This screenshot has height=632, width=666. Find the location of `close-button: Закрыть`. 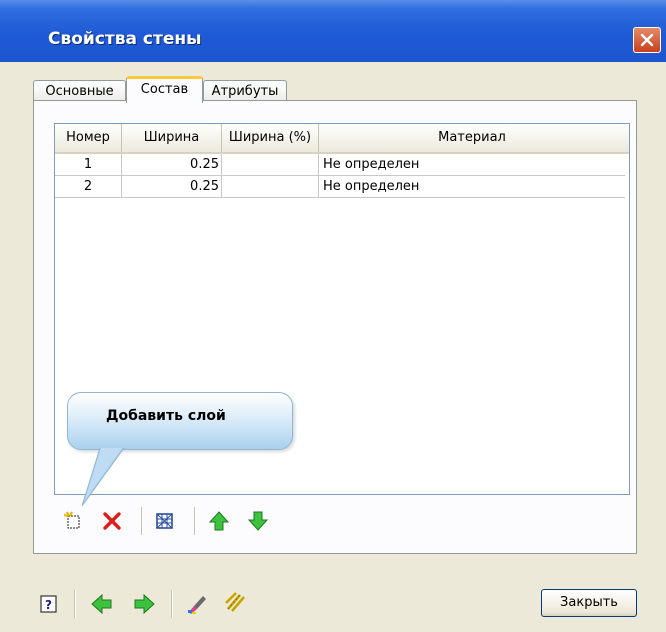

close-button: Закрыть is located at coordinates (589, 603).